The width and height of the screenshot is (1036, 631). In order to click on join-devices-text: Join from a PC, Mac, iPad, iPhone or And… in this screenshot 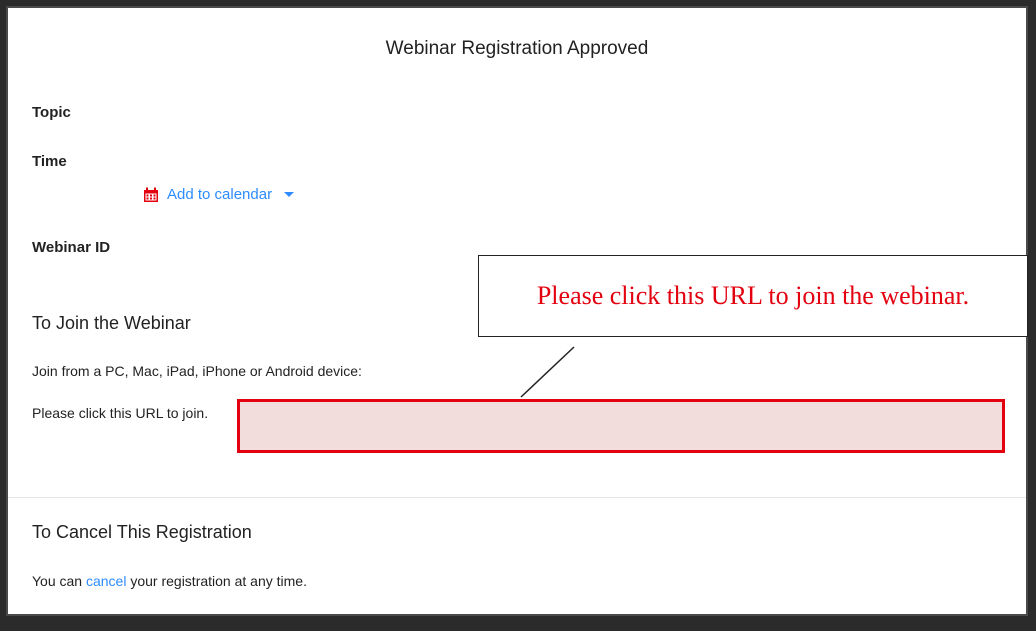, I will do `click(197, 371)`.